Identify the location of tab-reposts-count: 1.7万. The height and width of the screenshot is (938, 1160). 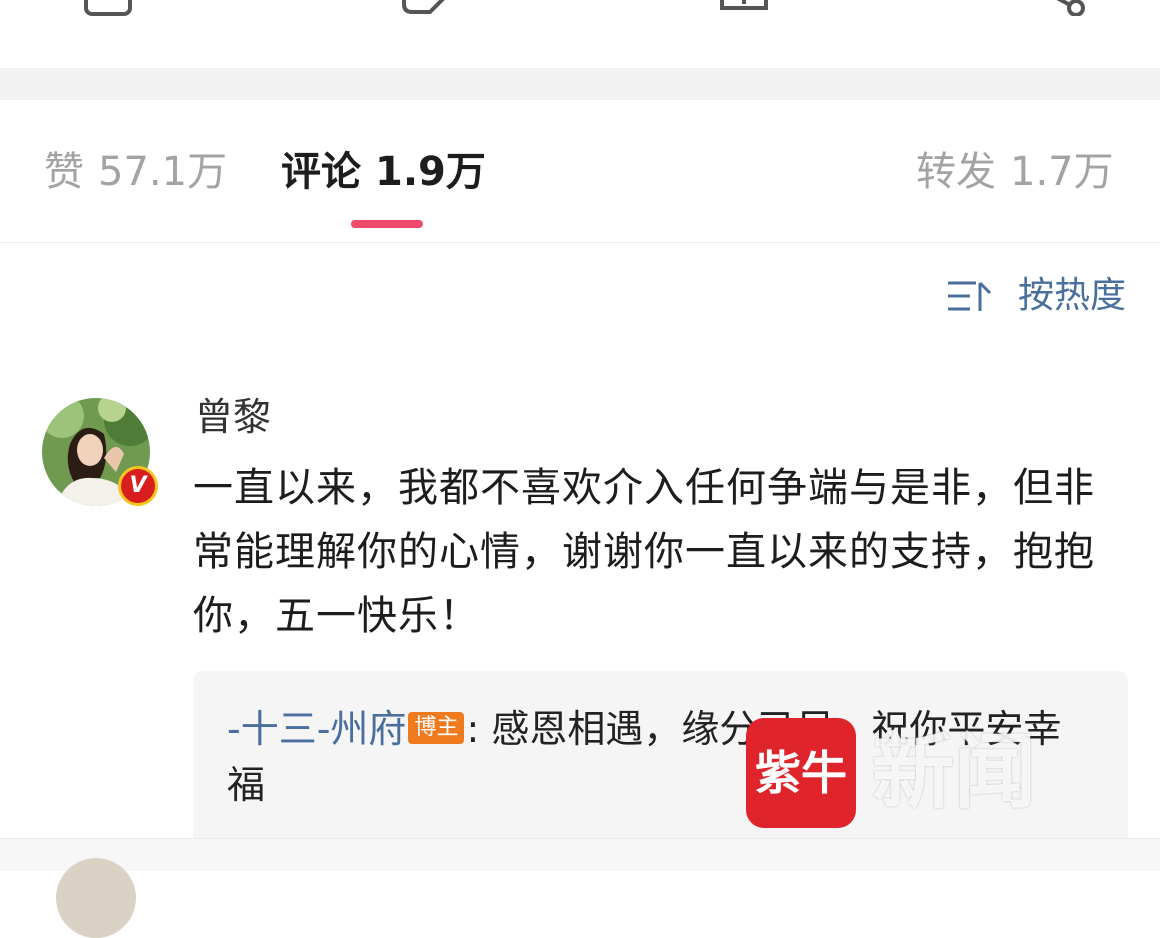
(1062, 172).